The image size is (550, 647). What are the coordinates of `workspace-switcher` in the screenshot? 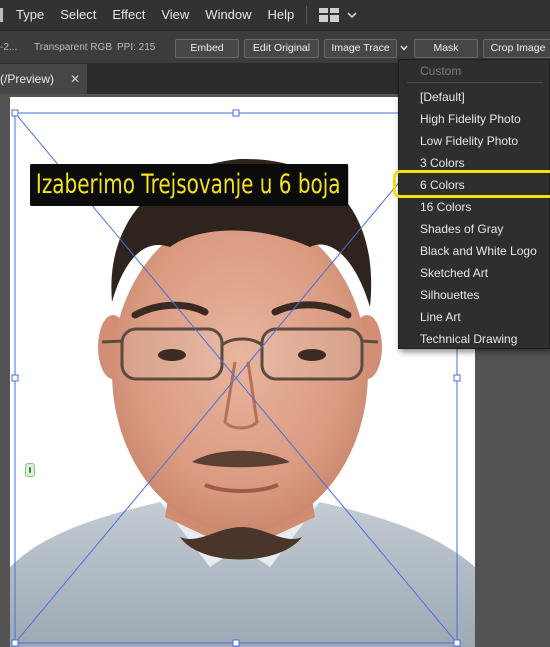 It's located at (338, 15).